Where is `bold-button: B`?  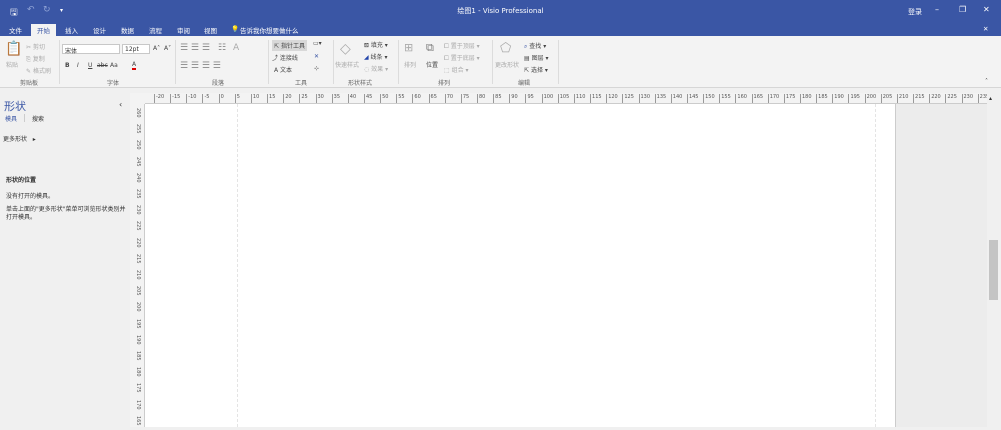
bold-button: B is located at coordinates (67, 65).